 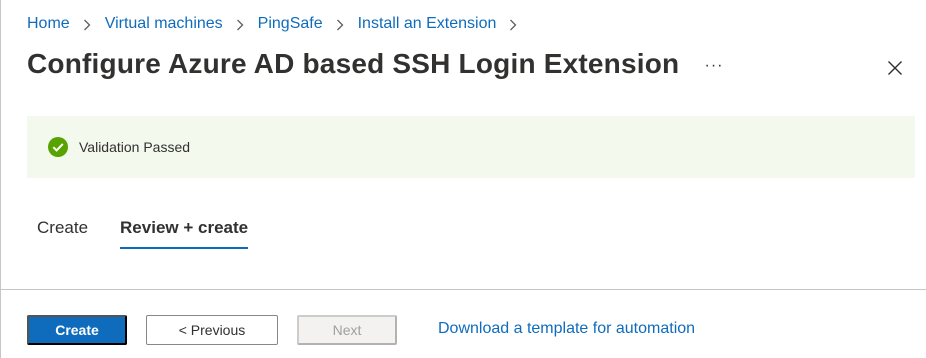 I want to click on validation-message: Validation Passed, so click(x=135, y=147).